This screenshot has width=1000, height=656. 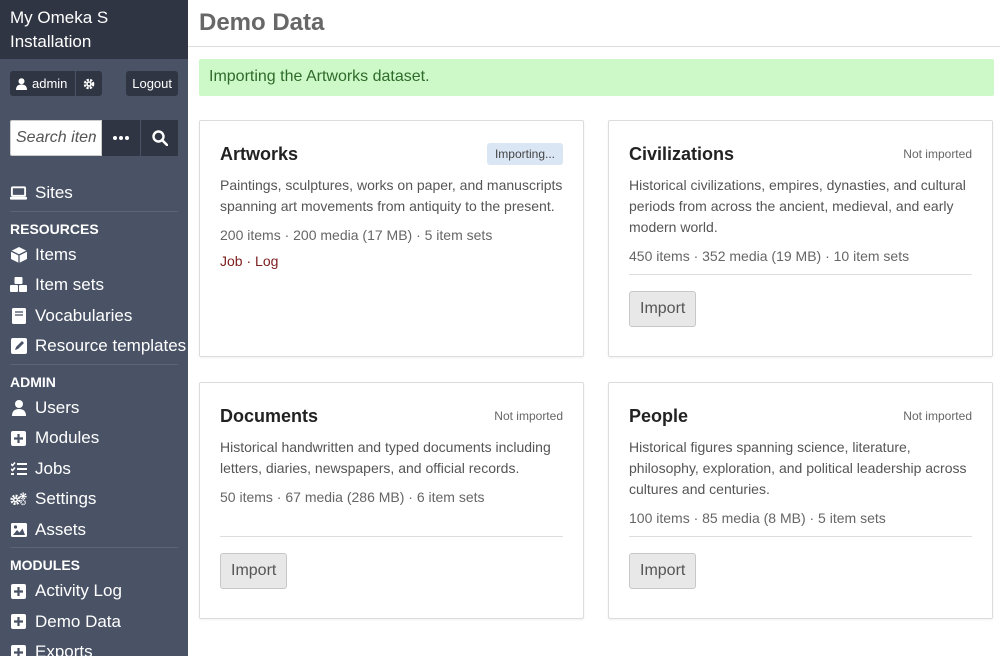 I want to click on sidebar-item-label: Exports, so click(x=64, y=649).